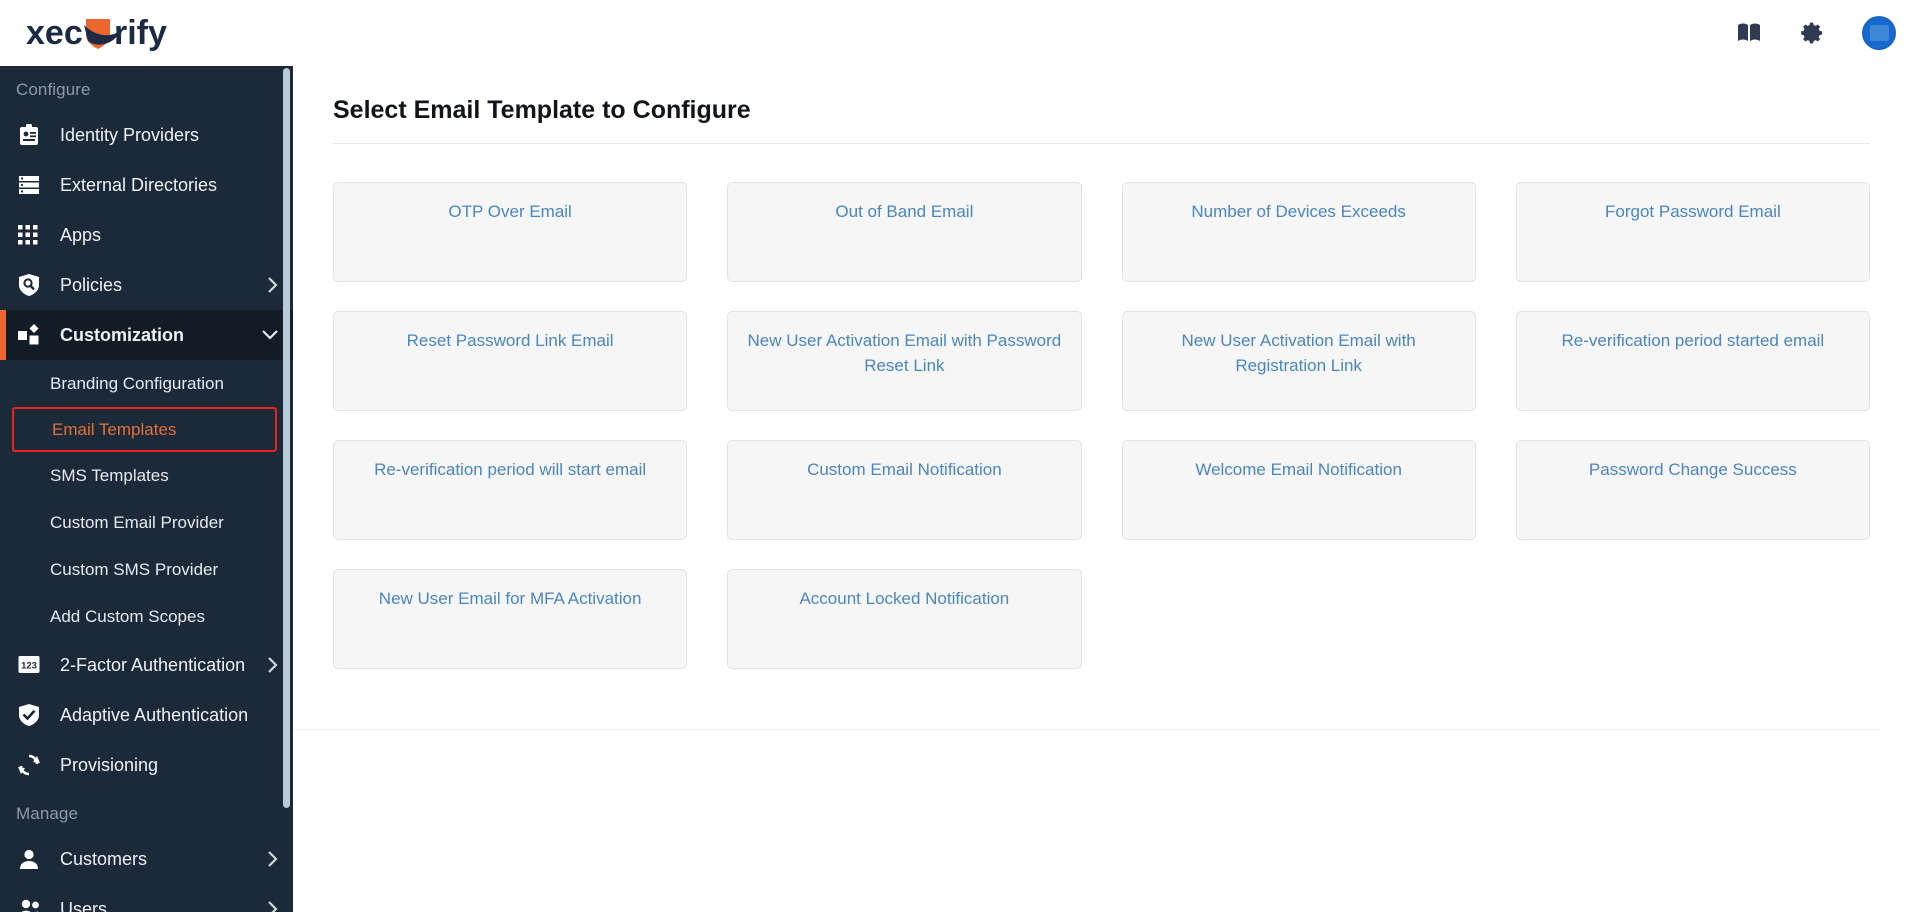  What do you see at coordinates (904, 619) in the screenshot?
I see `template-card-account-locked-notification: Account Locked Notification` at bounding box center [904, 619].